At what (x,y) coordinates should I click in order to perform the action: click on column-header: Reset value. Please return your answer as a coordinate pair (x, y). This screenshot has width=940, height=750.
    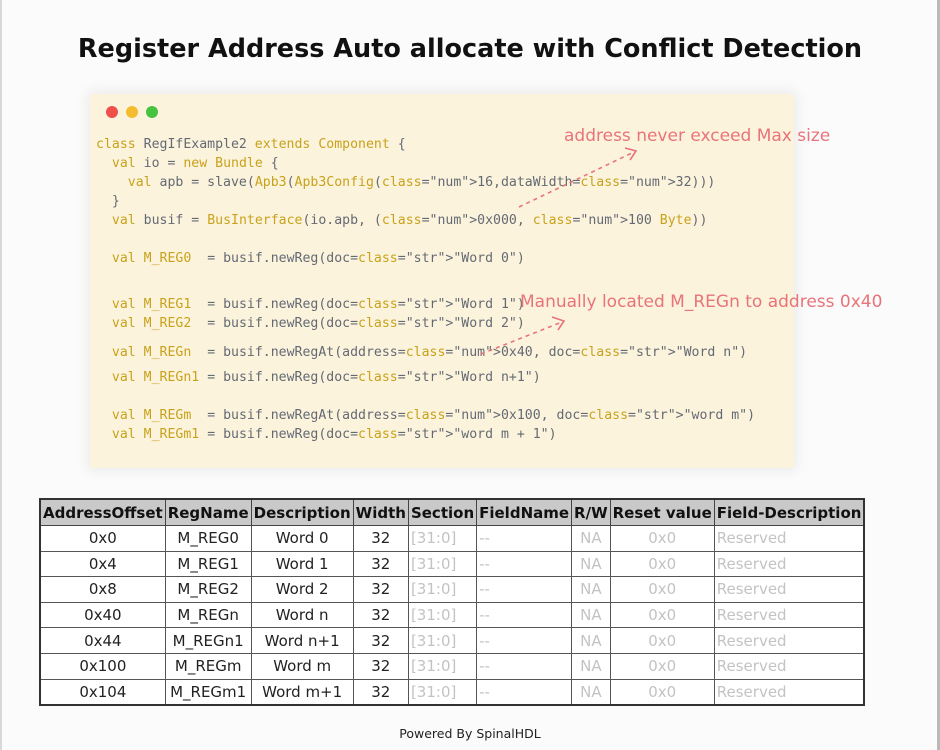
    Looking at the image, I should click on (662, 512).